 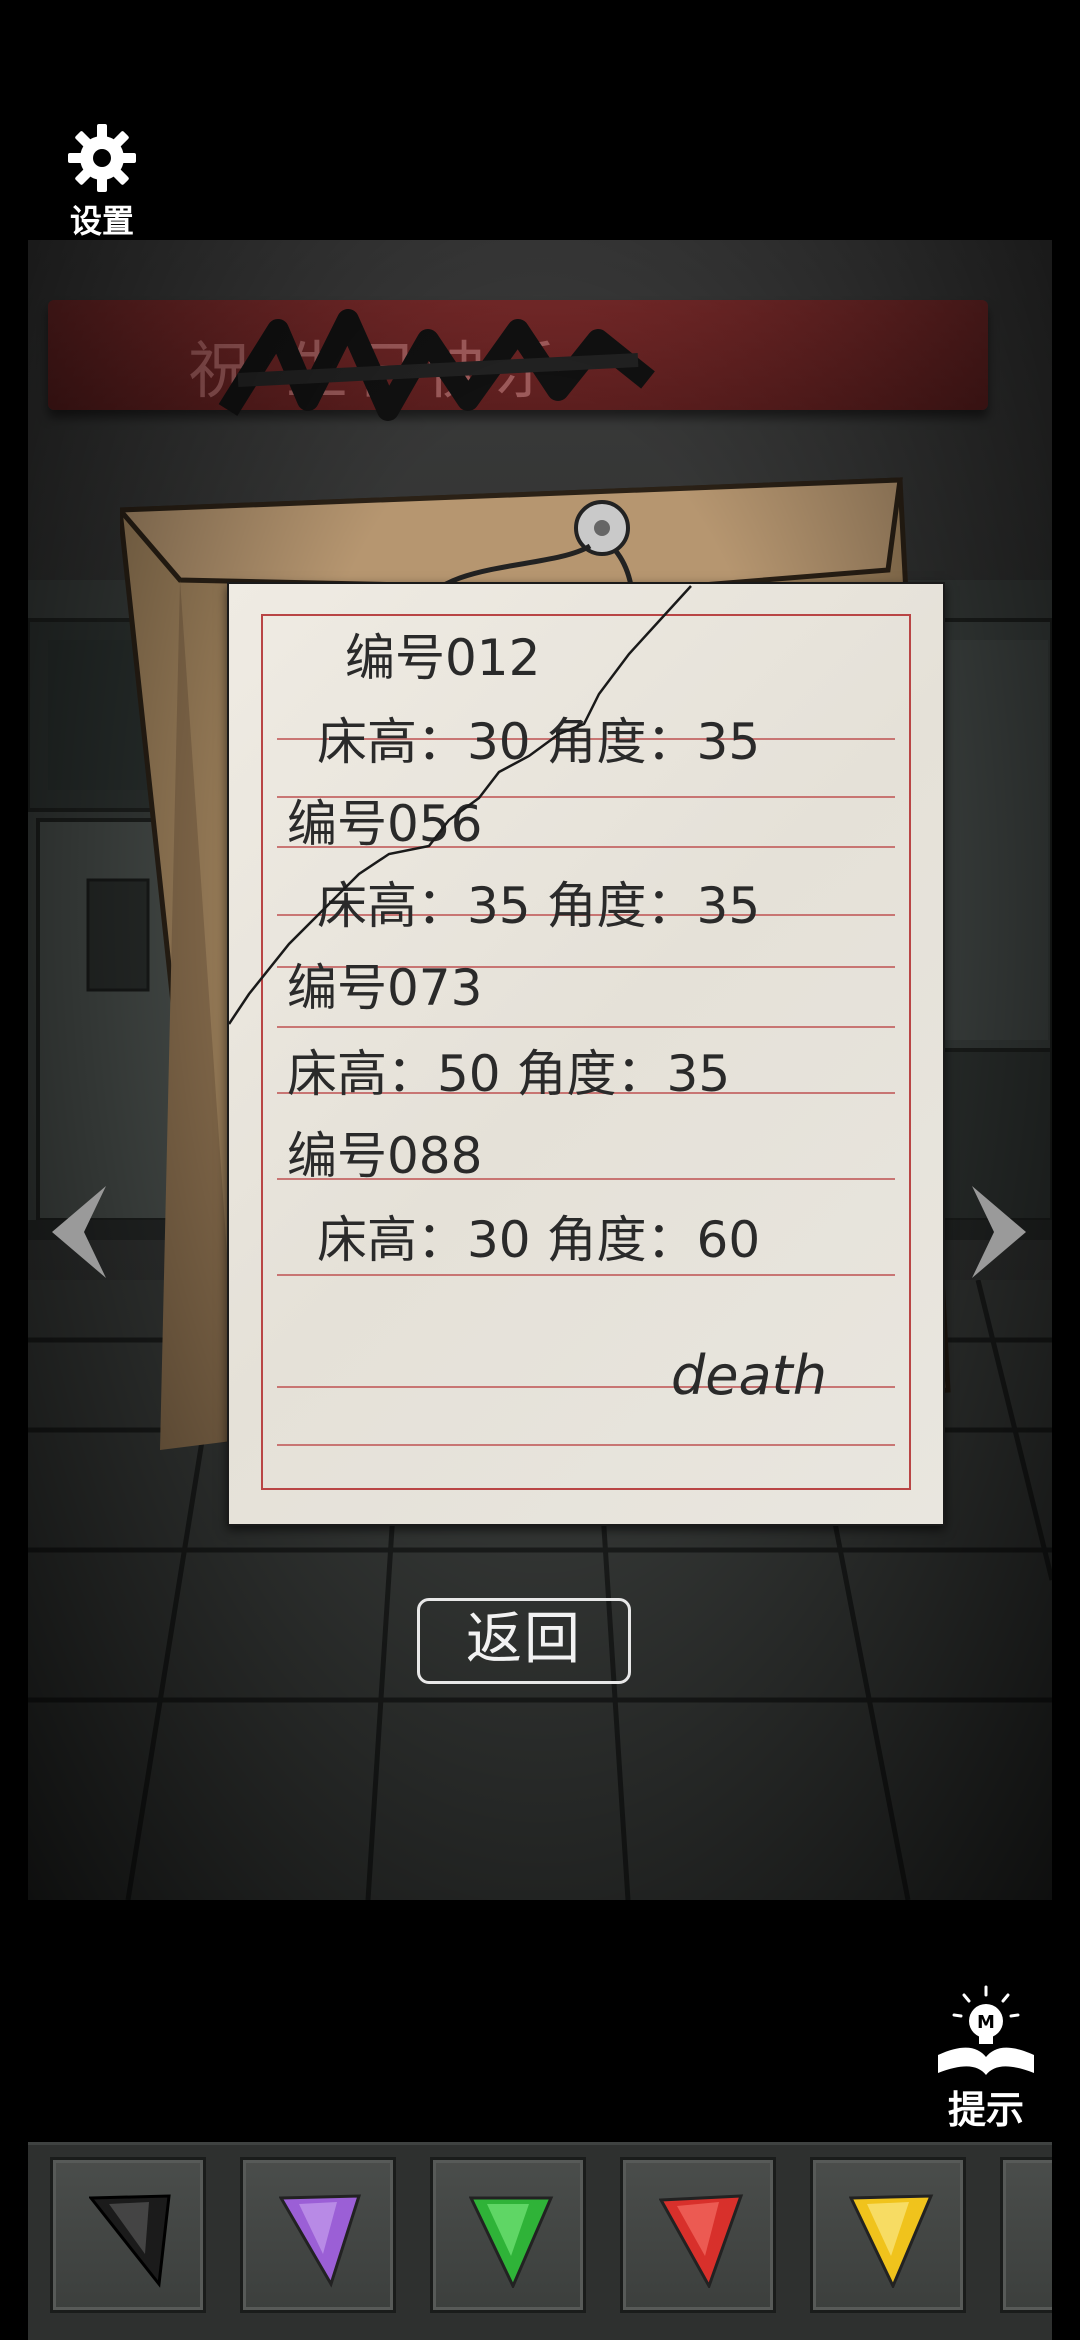 I want to click on inventory-slot-partial, so click(x=1026, y=2235).